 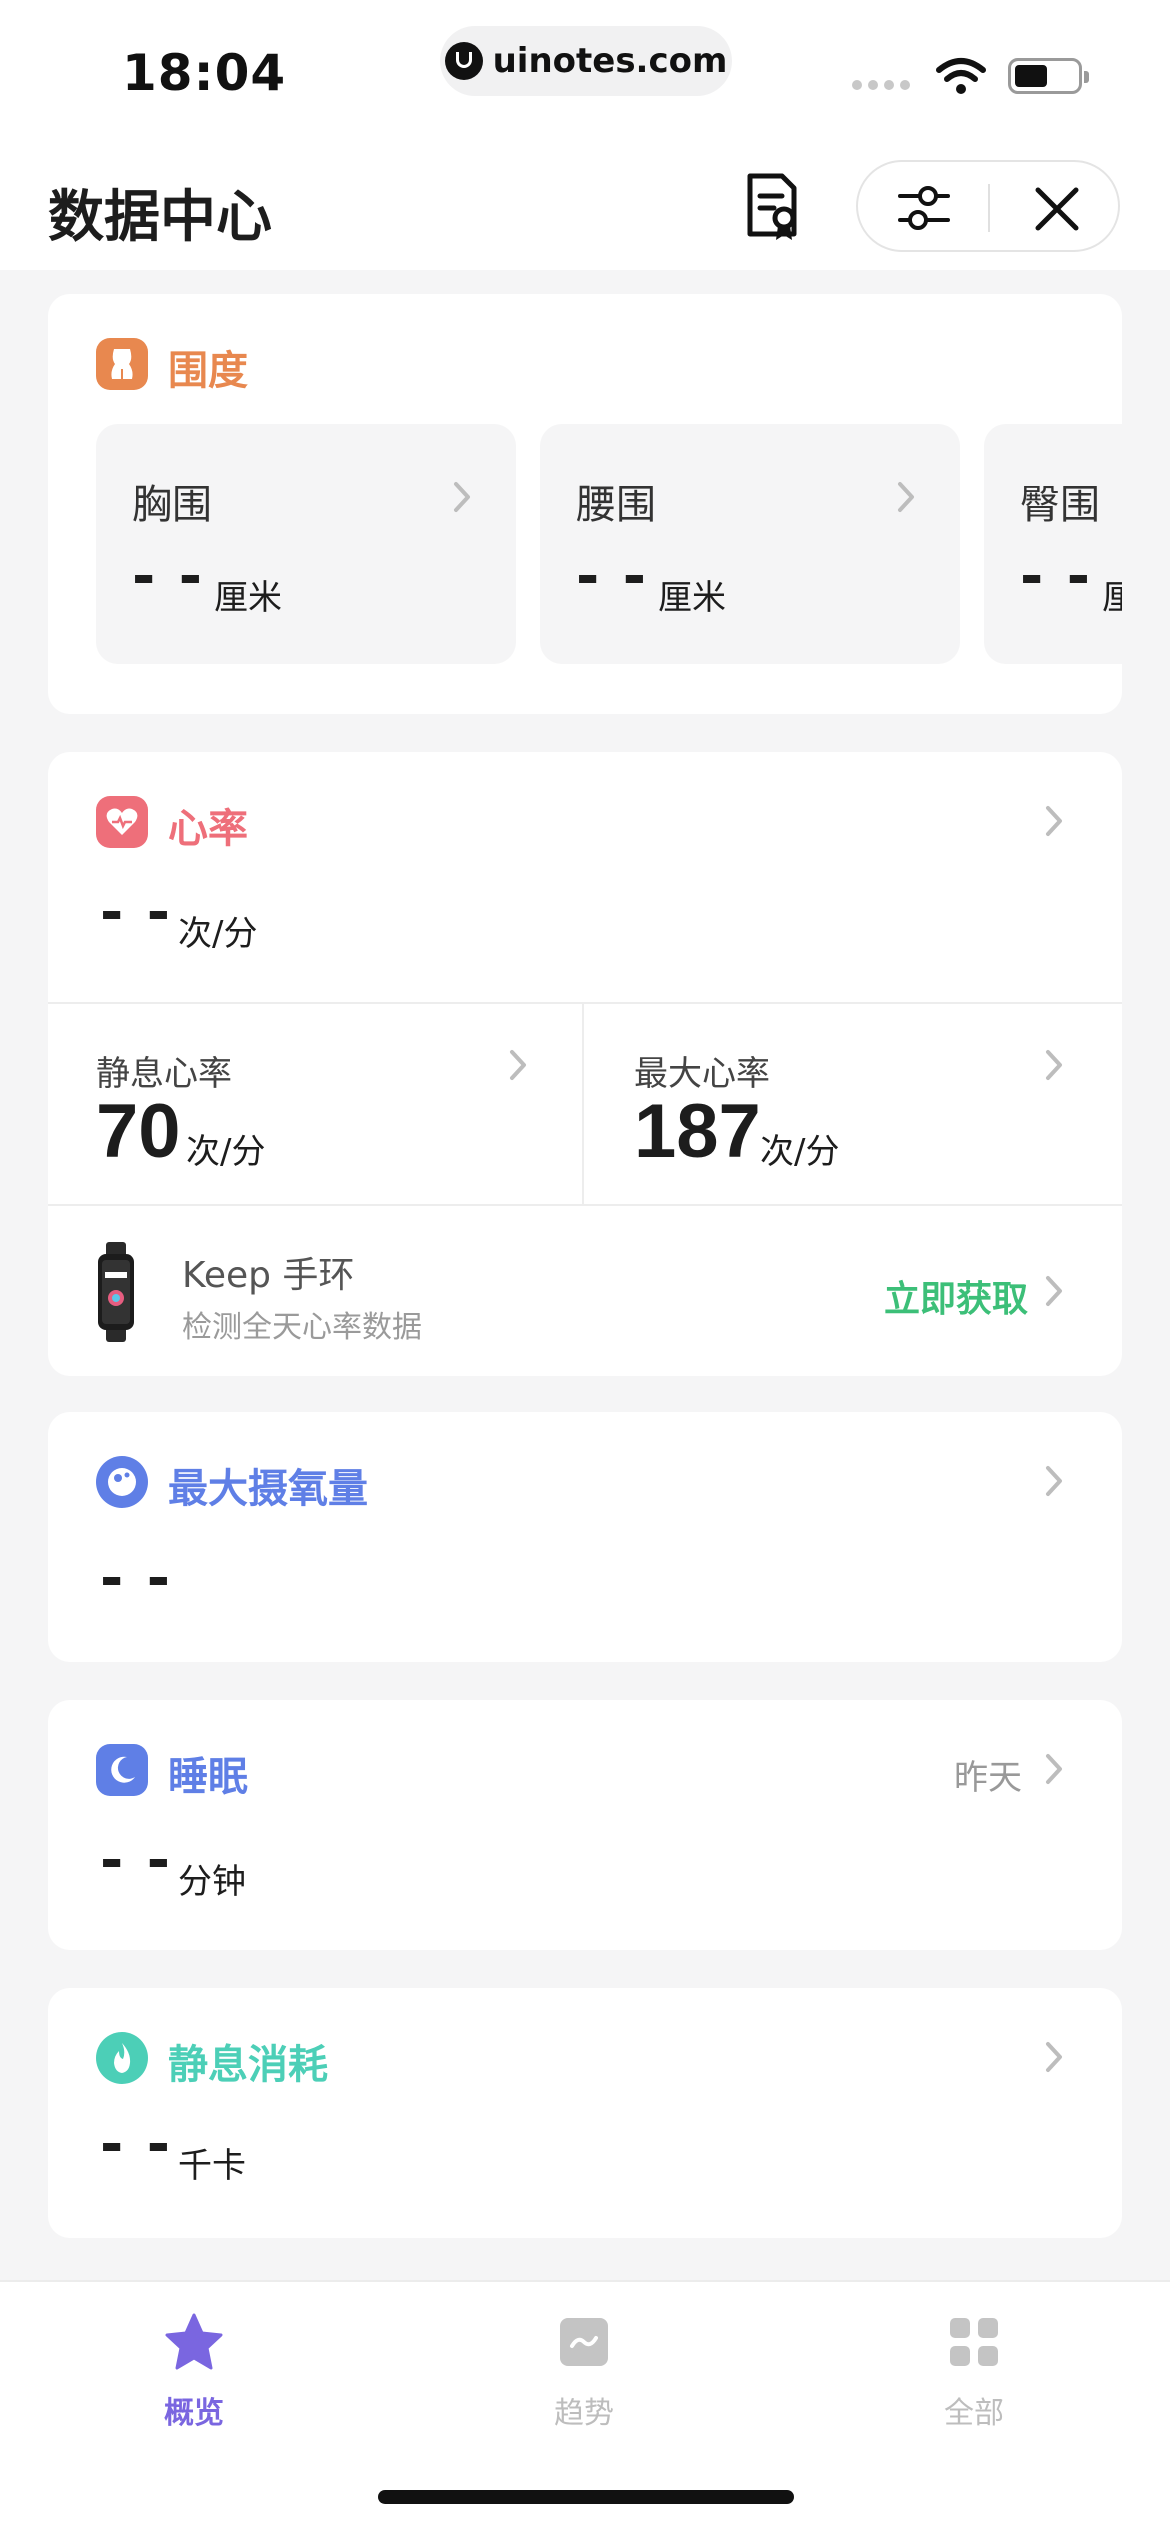 What do you see at coordinates (988, 1778) in the screenshot?
I see `sleep-date: 昨天` at bounding box center [988, 1778].